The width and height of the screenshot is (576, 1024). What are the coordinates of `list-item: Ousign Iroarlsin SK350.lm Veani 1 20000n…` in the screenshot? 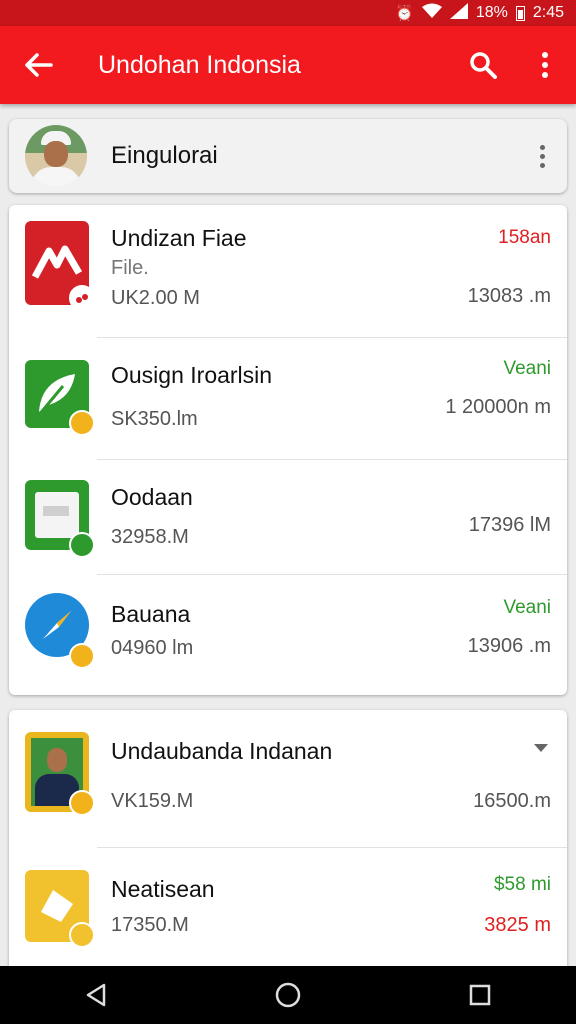 It's located at (288, 399).